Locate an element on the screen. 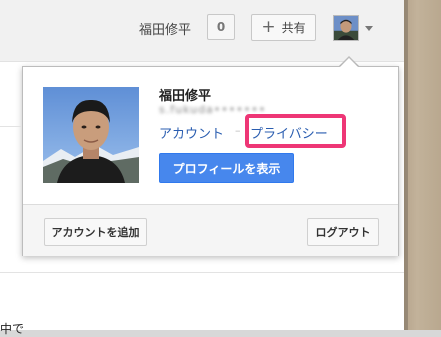  share-button: + 共有 is located at coordinates (283, 27).